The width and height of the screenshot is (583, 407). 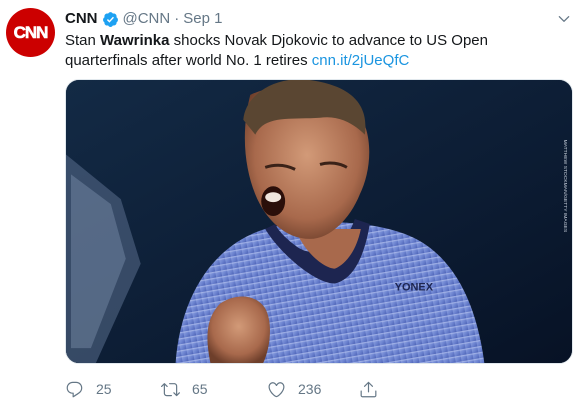 I want to click on tweet-timestamp: Sep 1, so click(x=202, y=19).